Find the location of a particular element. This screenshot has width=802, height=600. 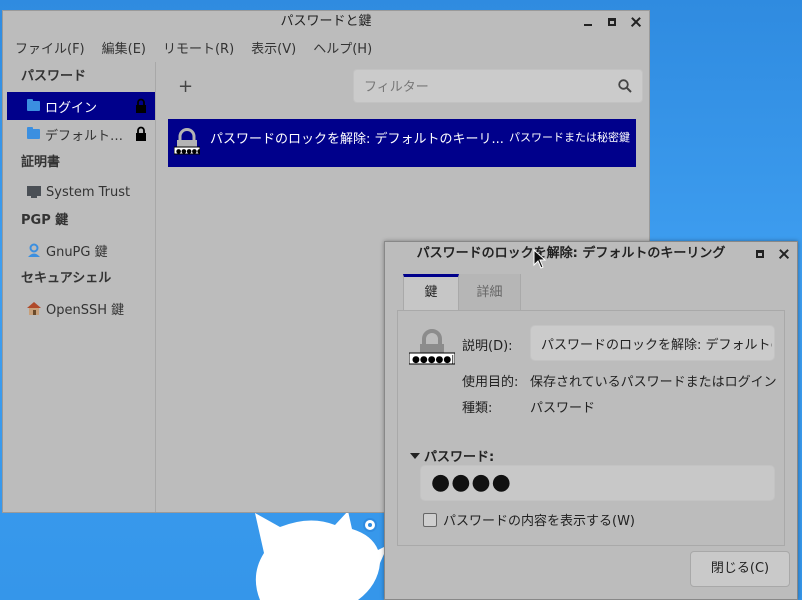

dialog-maximize-button is located at coordinates (760, 254).